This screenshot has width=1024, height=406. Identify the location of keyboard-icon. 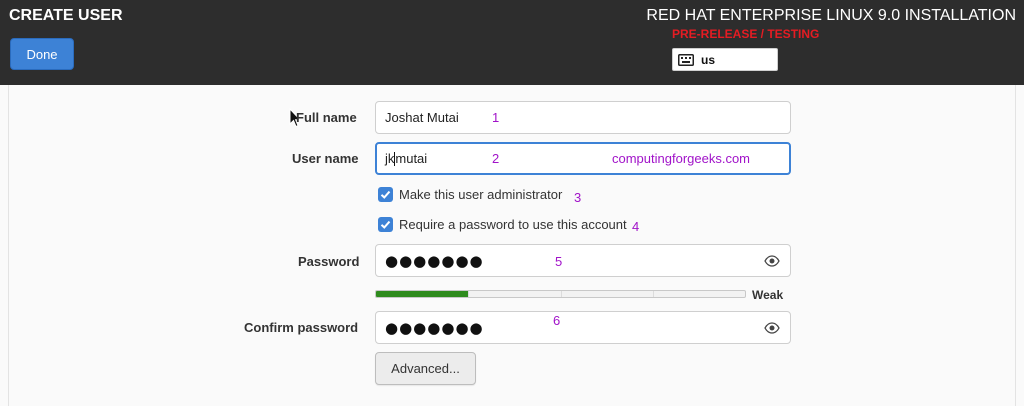
(686, 59).